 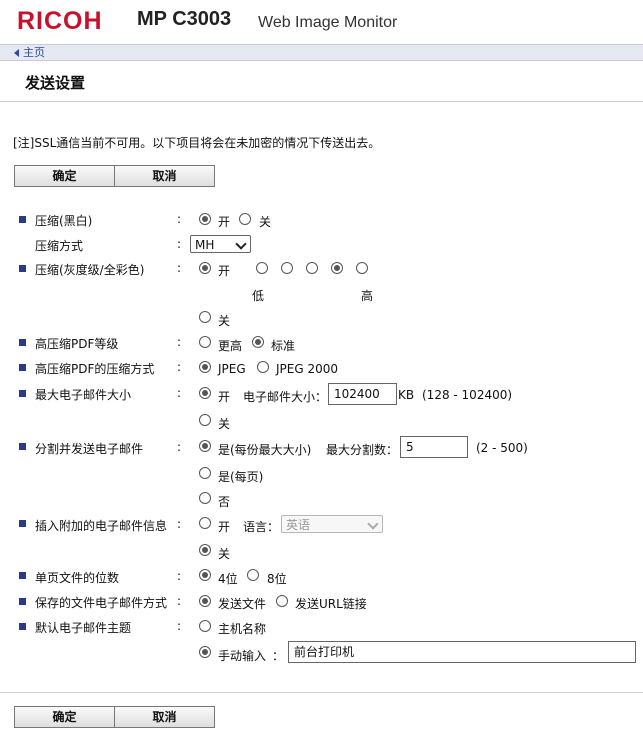 I want to click on split-per-page-label: 是(每页), so click(x=241, y=477).